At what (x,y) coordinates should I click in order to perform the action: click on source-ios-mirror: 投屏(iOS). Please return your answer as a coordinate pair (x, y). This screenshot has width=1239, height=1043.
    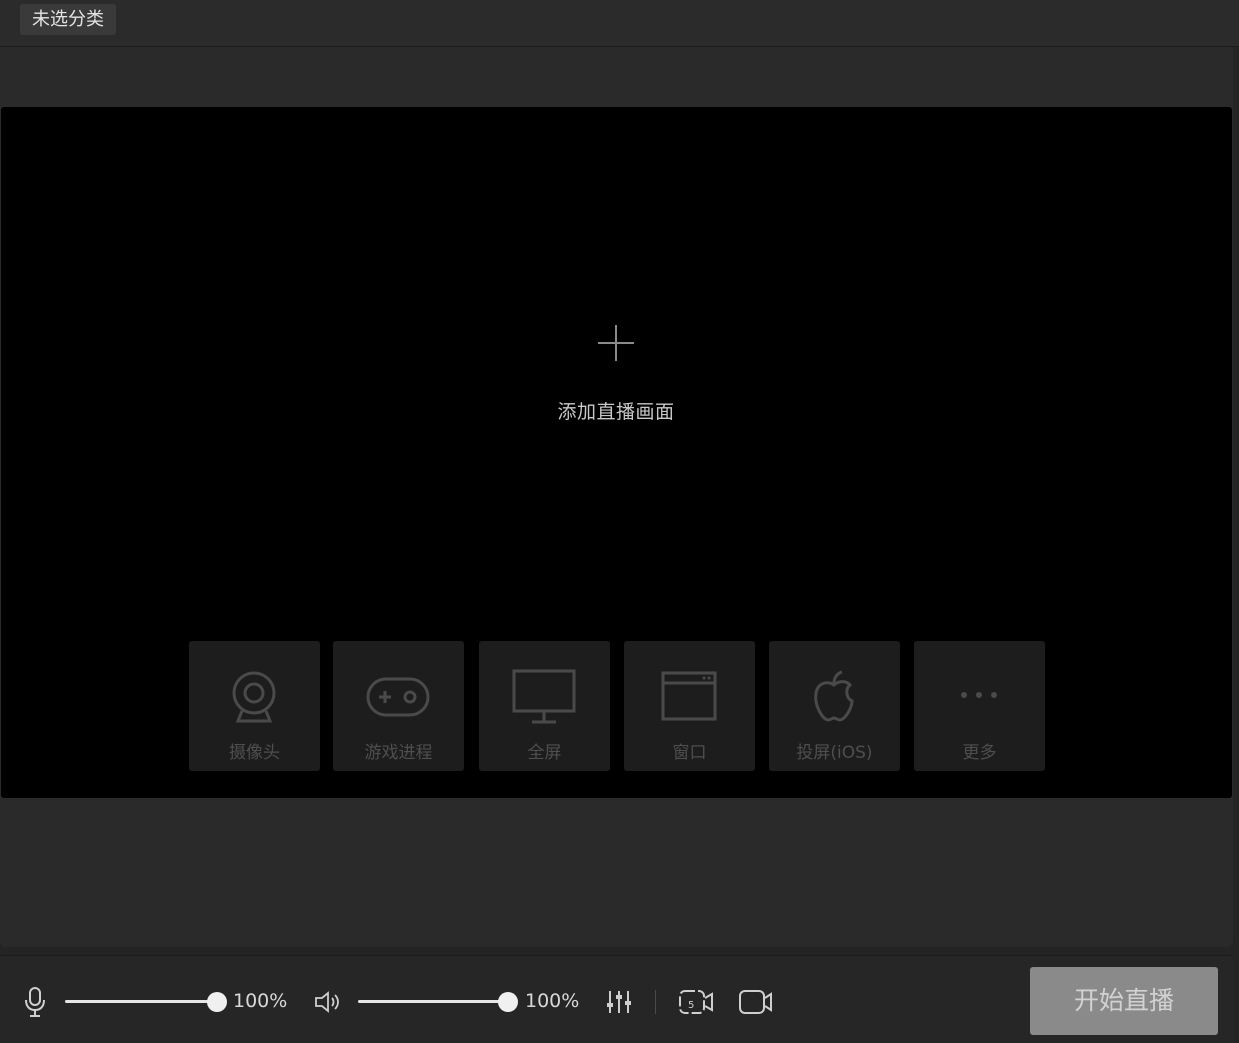
    Looking at the image, I should click on (834, 706).